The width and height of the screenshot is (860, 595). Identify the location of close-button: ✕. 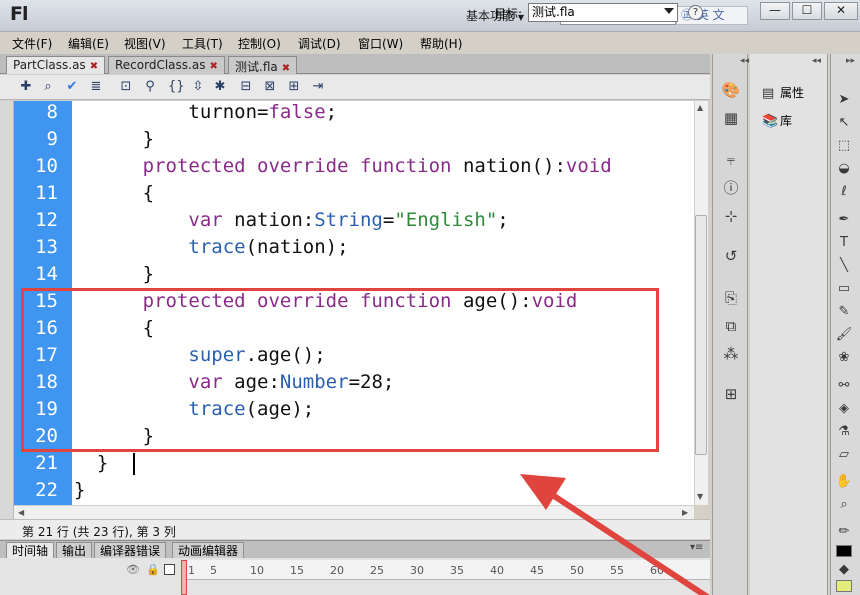
(841, 11).